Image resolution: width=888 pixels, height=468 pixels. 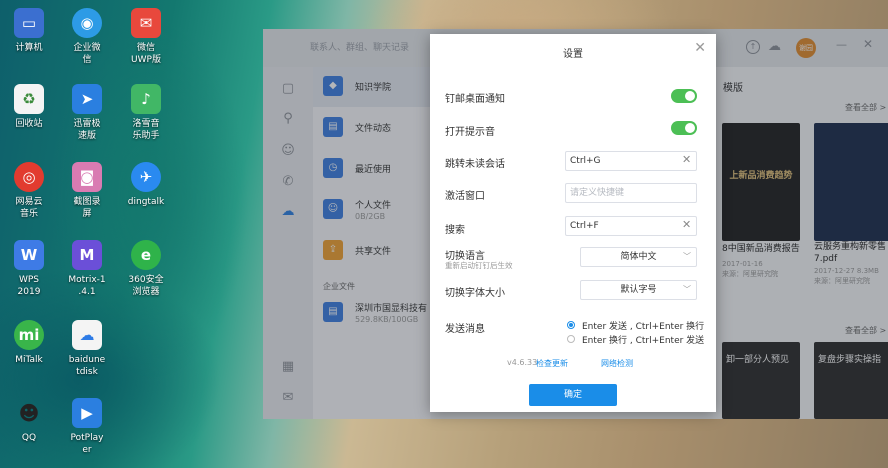 What do you see at coordinates (465, 196) in the screenshot?
I see `activate-window-label: 激活窗口` at bounding box center [465, 196].